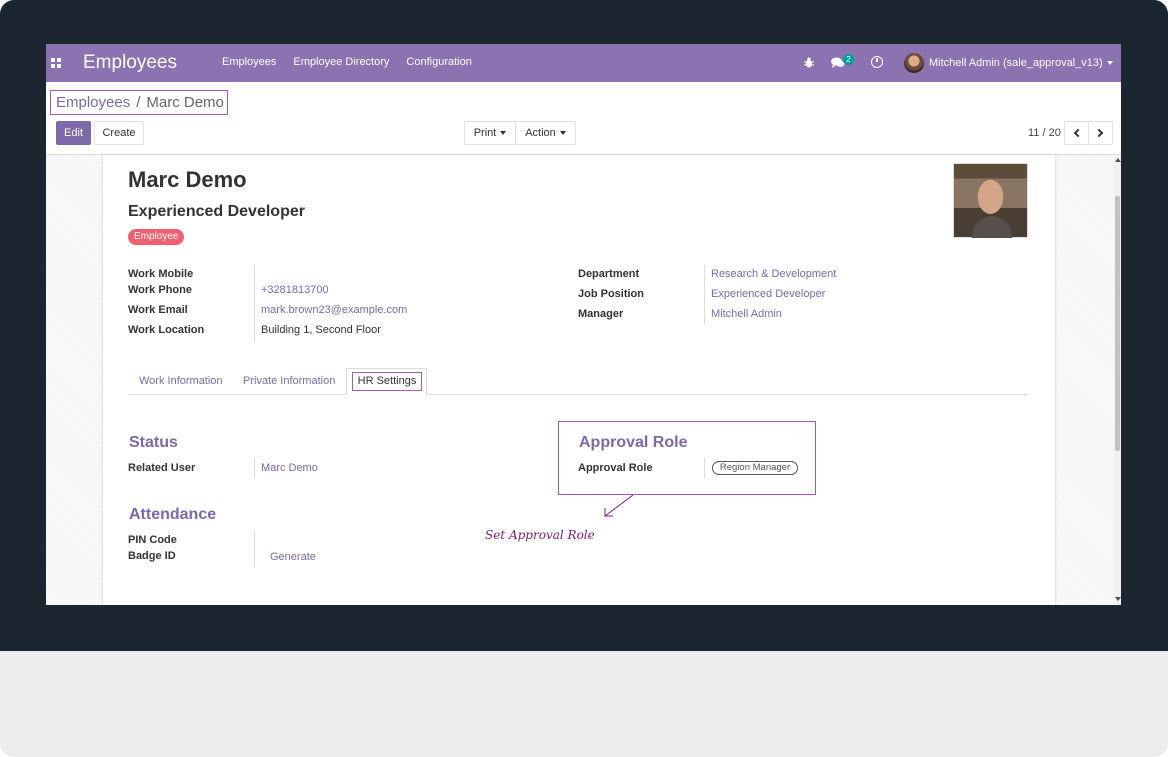  Describe the element at coordinates (187, 179) in the screenshot. I see `employee-name: Marc Demo` at that location.